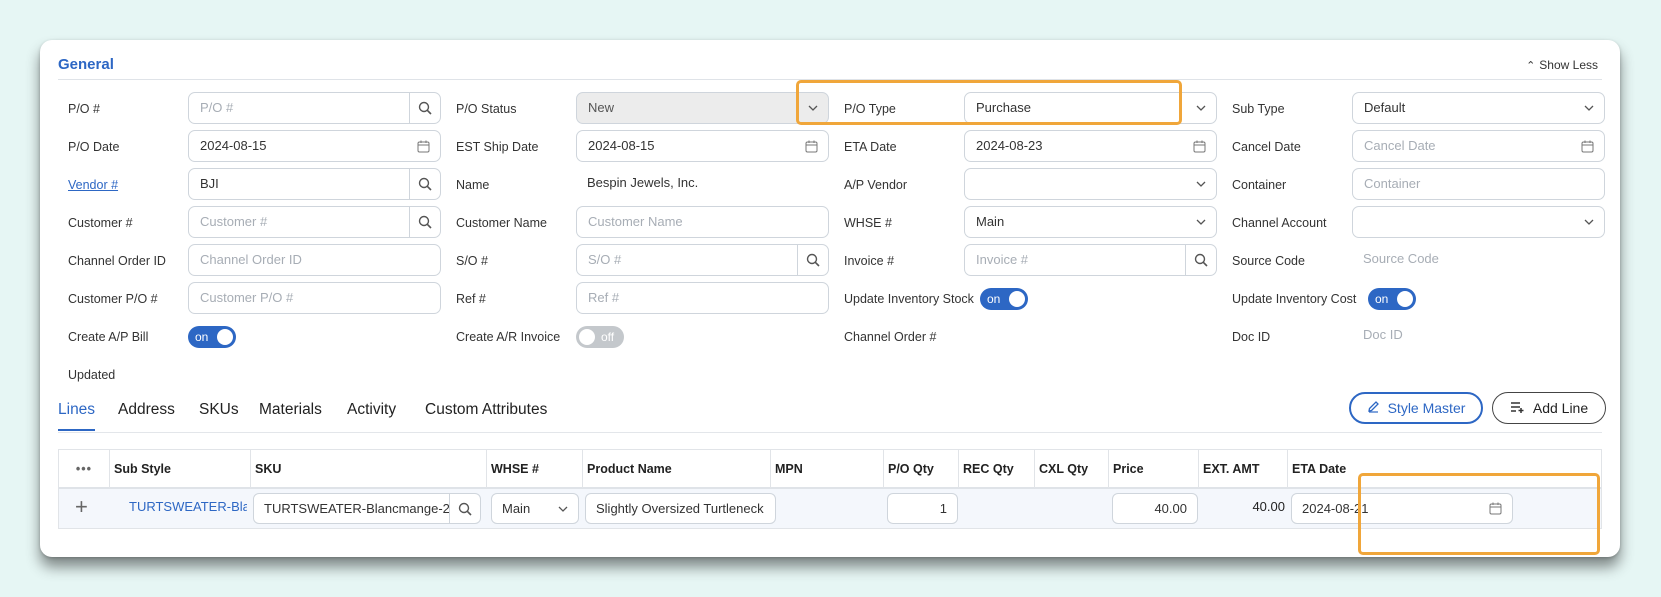  I want to click on vendor-value: BJI, so click(209, 183).